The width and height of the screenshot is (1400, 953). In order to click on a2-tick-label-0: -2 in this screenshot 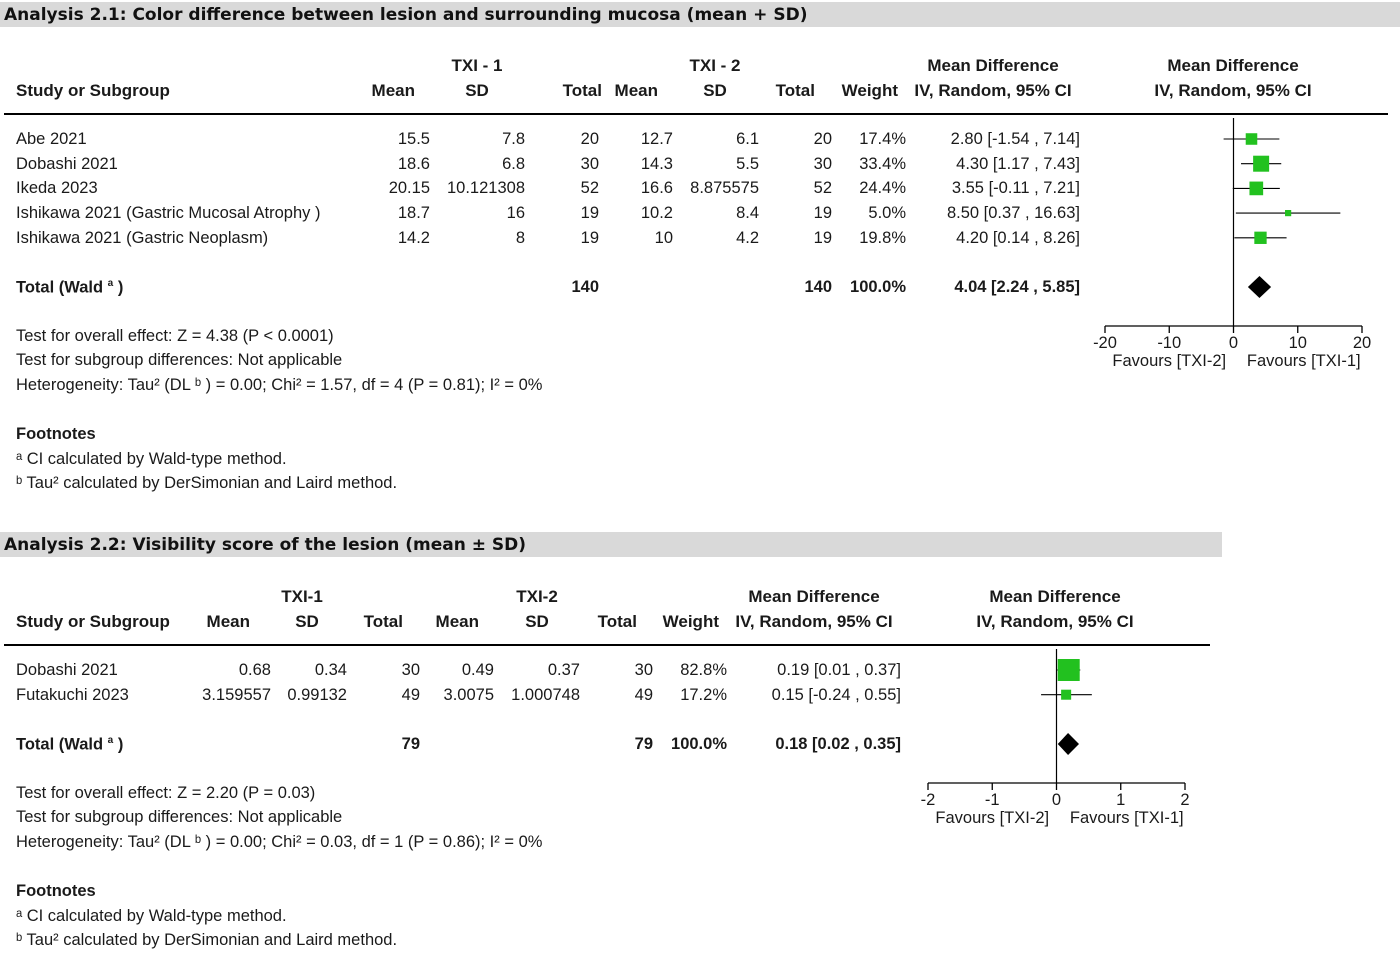, I will do `click(928, 800)`.